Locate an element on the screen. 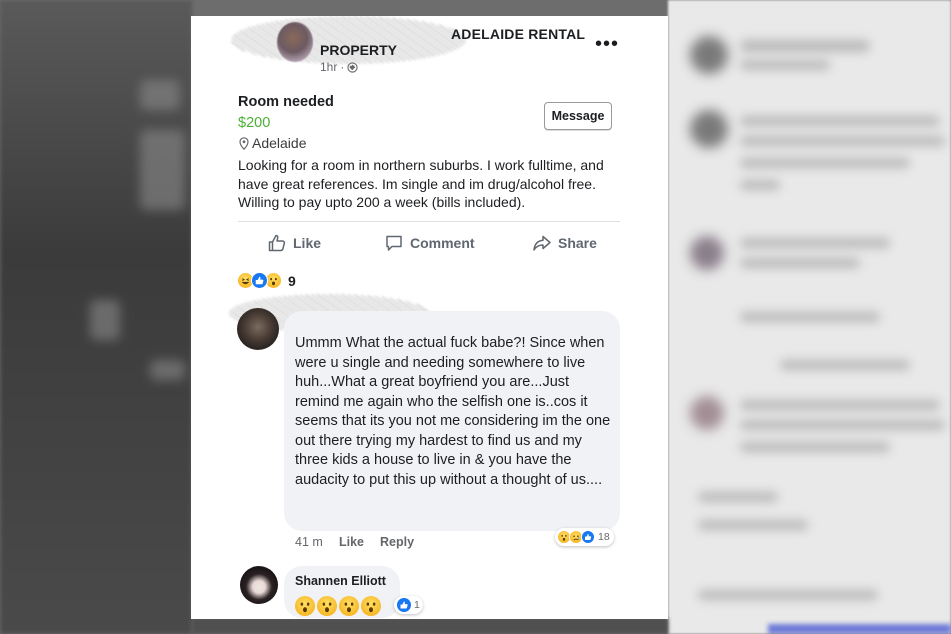 Image resolution: width=951 pixels, height=634 pixels. comment-bubble-icon is located at coordinates (394, 243).